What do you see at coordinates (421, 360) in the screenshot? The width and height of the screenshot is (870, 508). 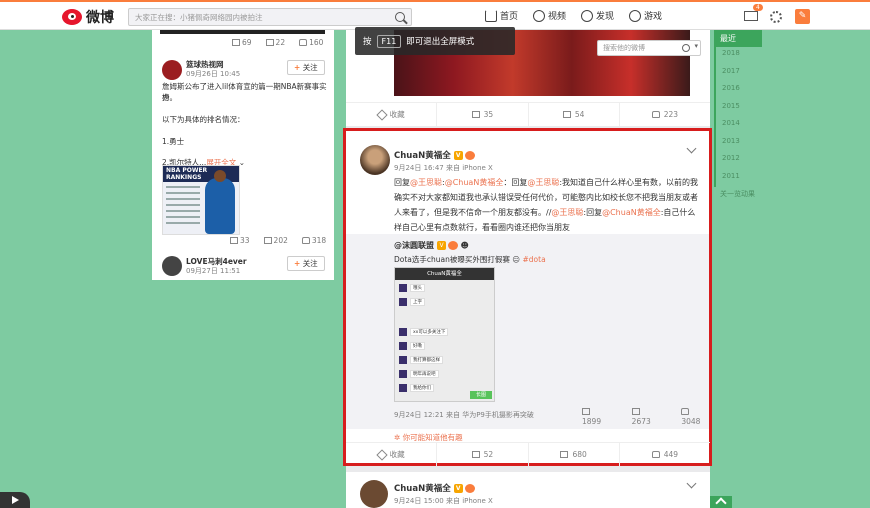 I see `chat-row: 我打算都这样` at bounding box center [421, 360].